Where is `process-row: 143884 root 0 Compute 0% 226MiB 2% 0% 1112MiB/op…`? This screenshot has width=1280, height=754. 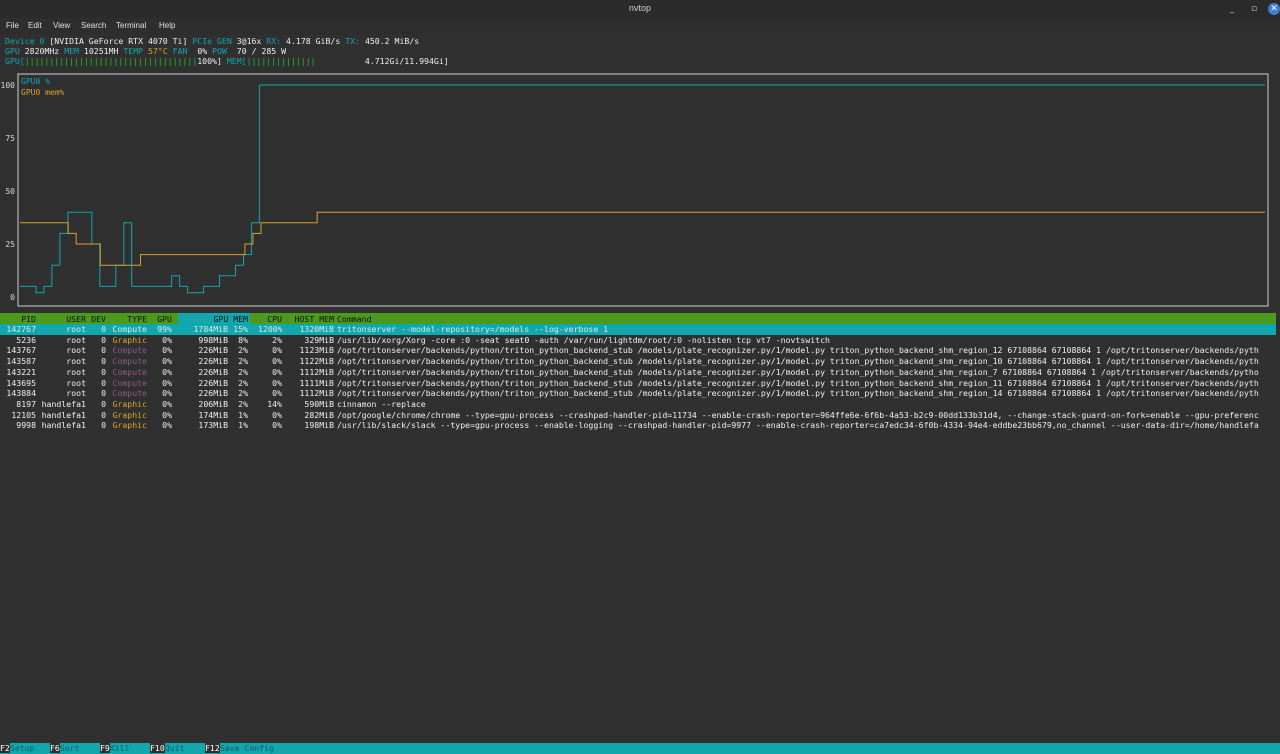 process-row: 143884 root 0 Compute 0% 226MiB 2% 0% 1112MiB/op… is located at coordinates (638, 393).